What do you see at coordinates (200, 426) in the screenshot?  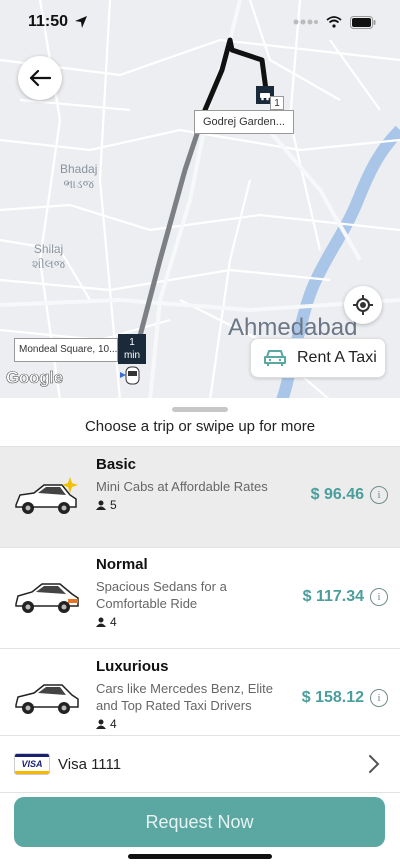 I see `sheet-title: Choose a trip or swipe up for more` at bounding box center [200, 426].